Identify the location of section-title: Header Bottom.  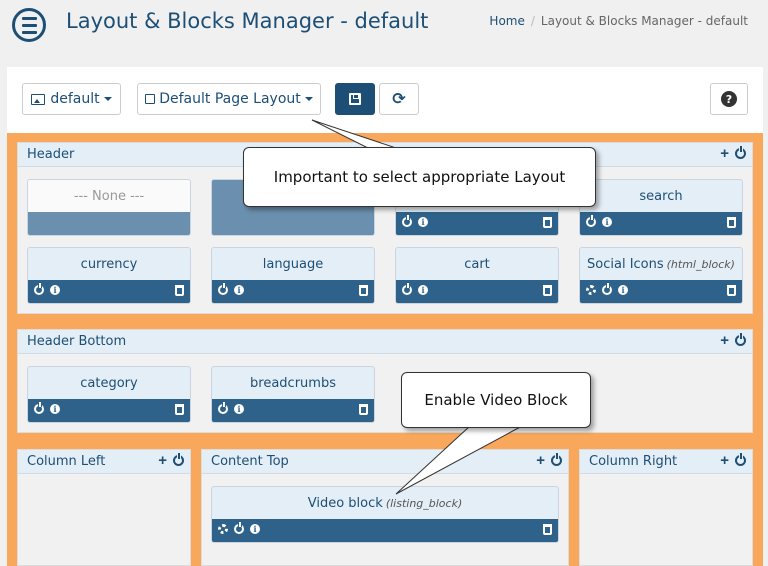
(77, 341).